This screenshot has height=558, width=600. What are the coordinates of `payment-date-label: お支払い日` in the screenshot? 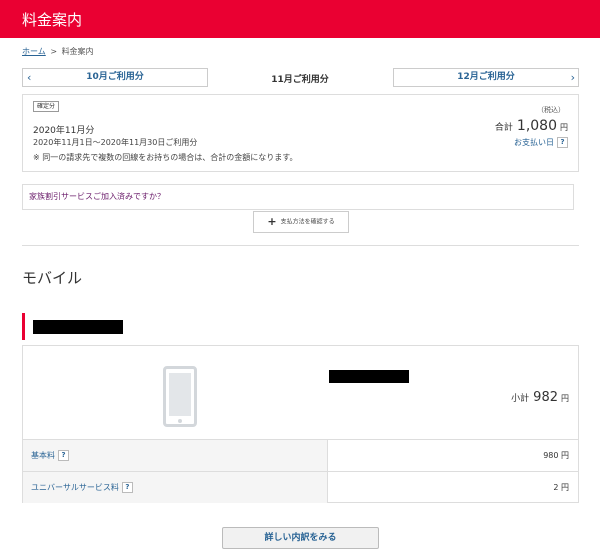 It's located at (534, 142).